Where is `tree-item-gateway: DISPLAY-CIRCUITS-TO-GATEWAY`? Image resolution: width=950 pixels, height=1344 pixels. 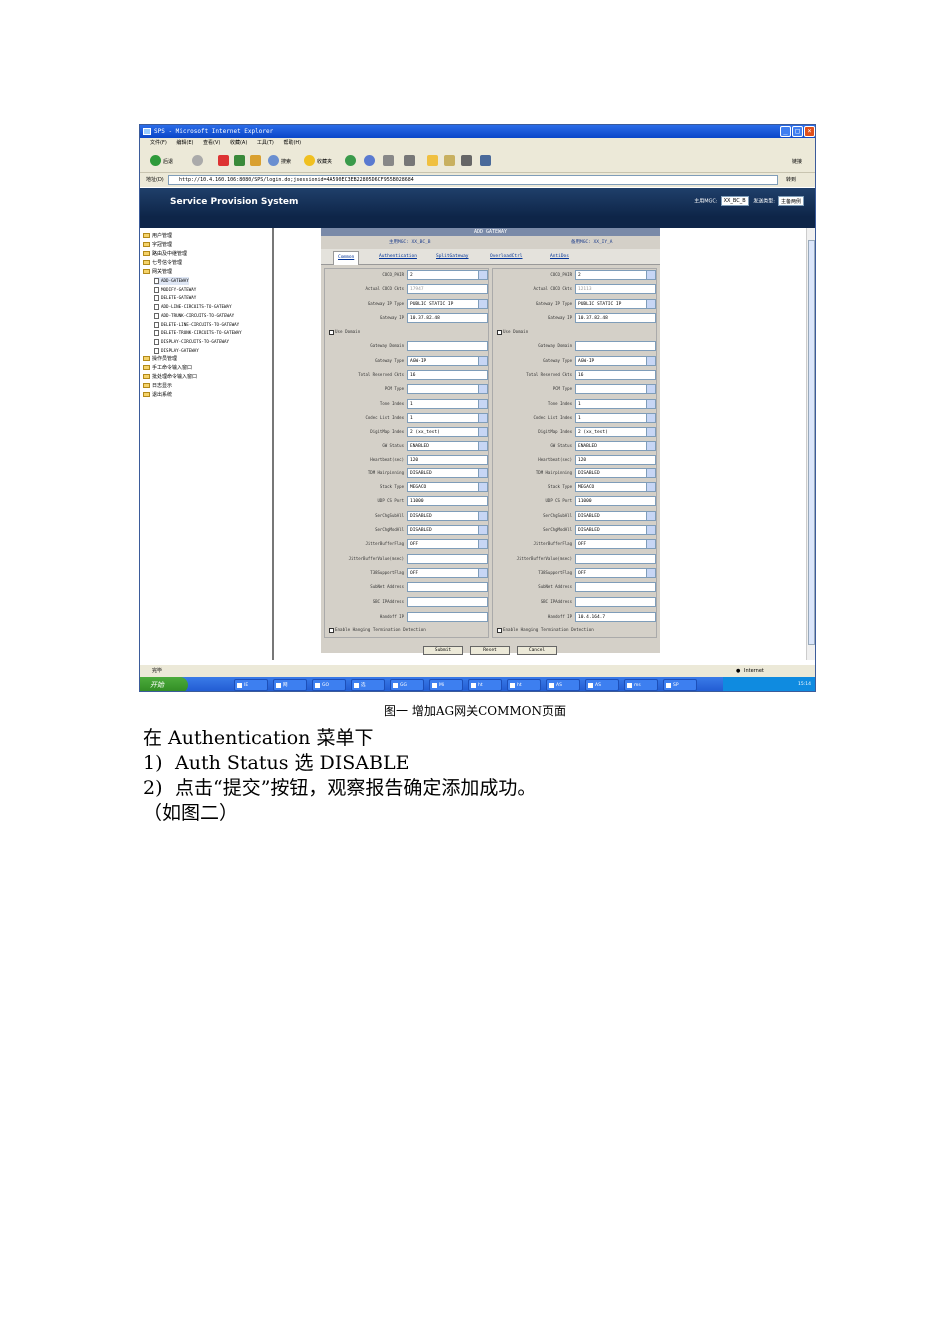
tree-item-gateway: DISPLAY-CIRCUITS-TO-GATEWAY is located at coordinates (191, 342).